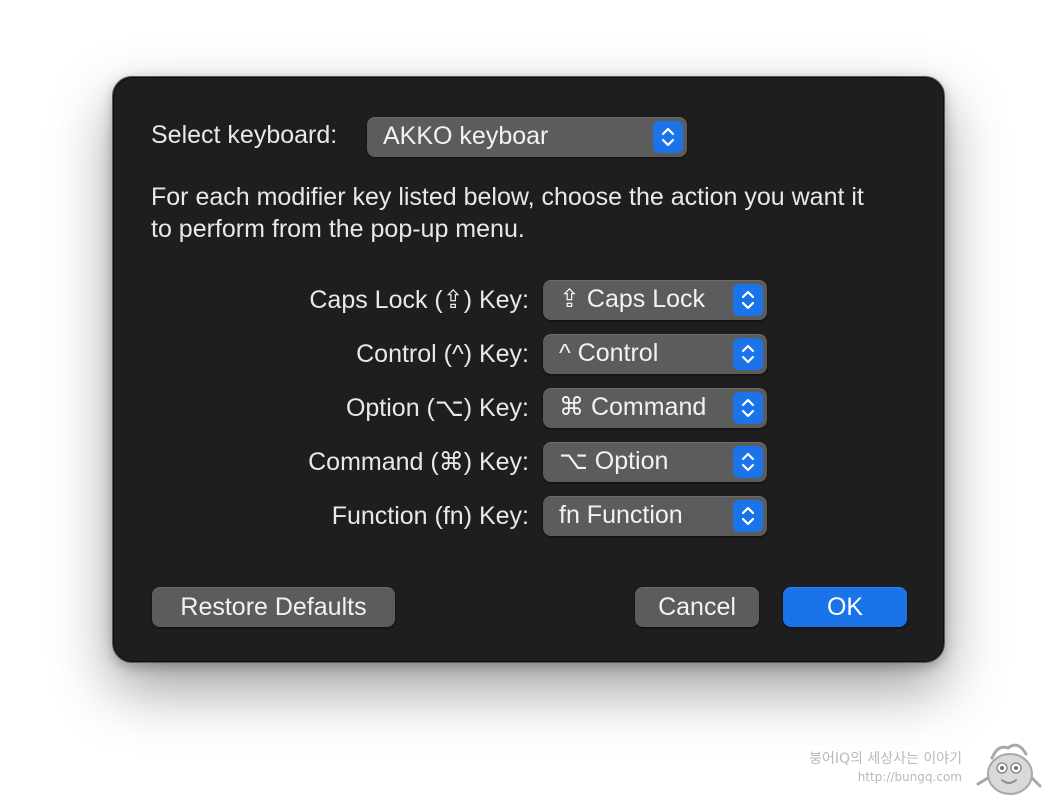  Describe the element at coordinates (845, 607) in the screenshot. I see `ok-button: OK` at that location.